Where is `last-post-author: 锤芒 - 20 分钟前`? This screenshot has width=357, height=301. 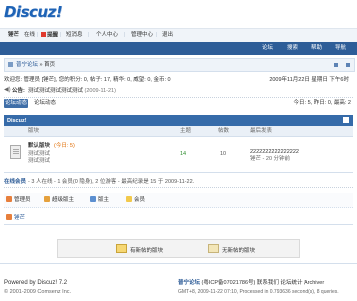 last-post-author: 锤芒 - 20 分钟前 is located at coordinates (270, 159).